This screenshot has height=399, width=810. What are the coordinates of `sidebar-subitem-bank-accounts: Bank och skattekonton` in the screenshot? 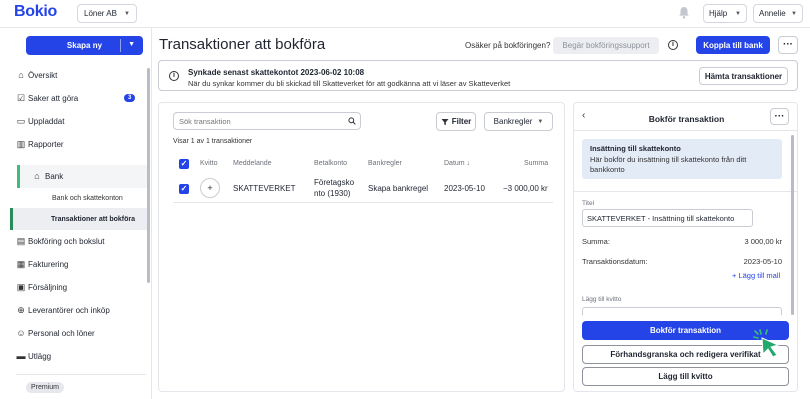 It's located at (75, 198).